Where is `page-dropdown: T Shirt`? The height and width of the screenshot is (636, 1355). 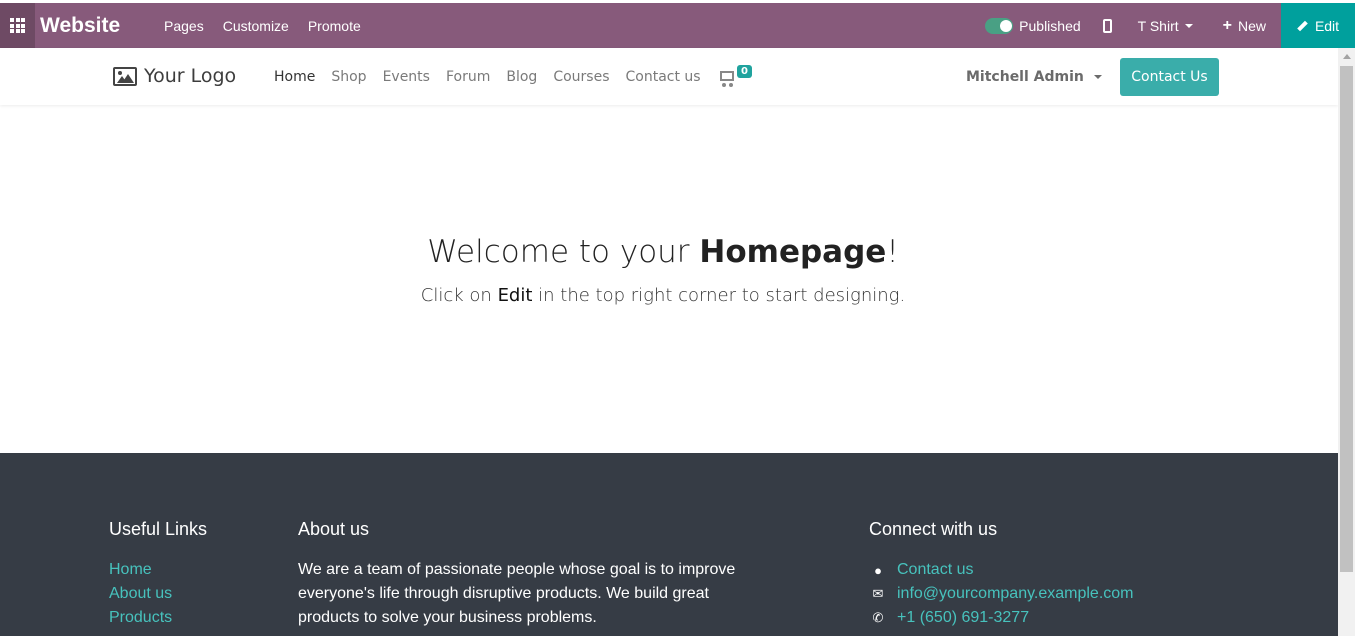 page-dropdown: T Shirt is located at coordinates (1165, 26).